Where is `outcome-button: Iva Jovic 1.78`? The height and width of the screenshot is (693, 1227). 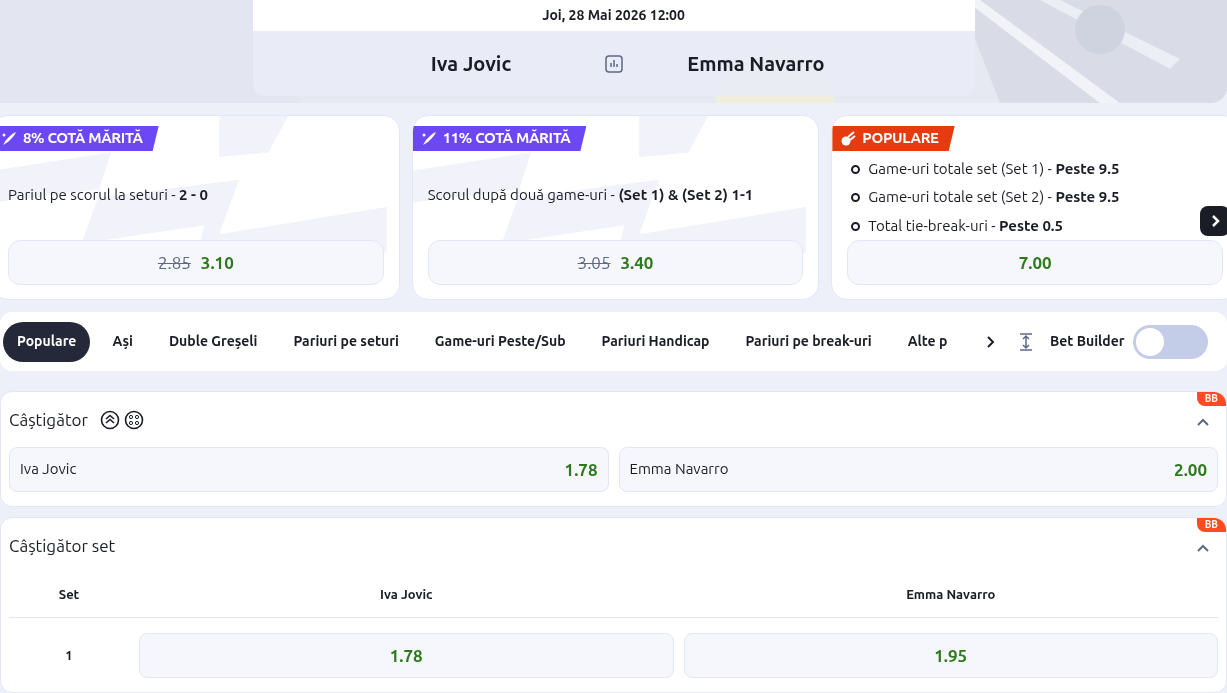 outcome-button: Iva Jovic 1.78 is located at coordinates (309, 469).